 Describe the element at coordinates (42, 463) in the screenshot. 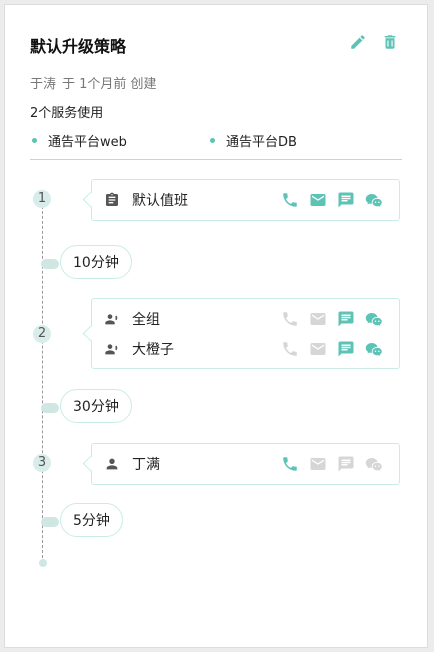

I see `step-number: 3` at that location.